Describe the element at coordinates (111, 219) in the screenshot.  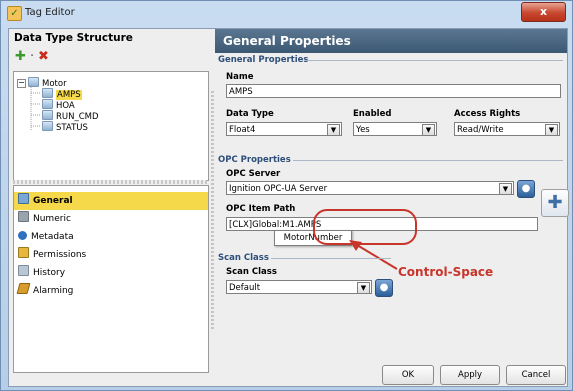
I see `category-numeric: Numeric` at that location.